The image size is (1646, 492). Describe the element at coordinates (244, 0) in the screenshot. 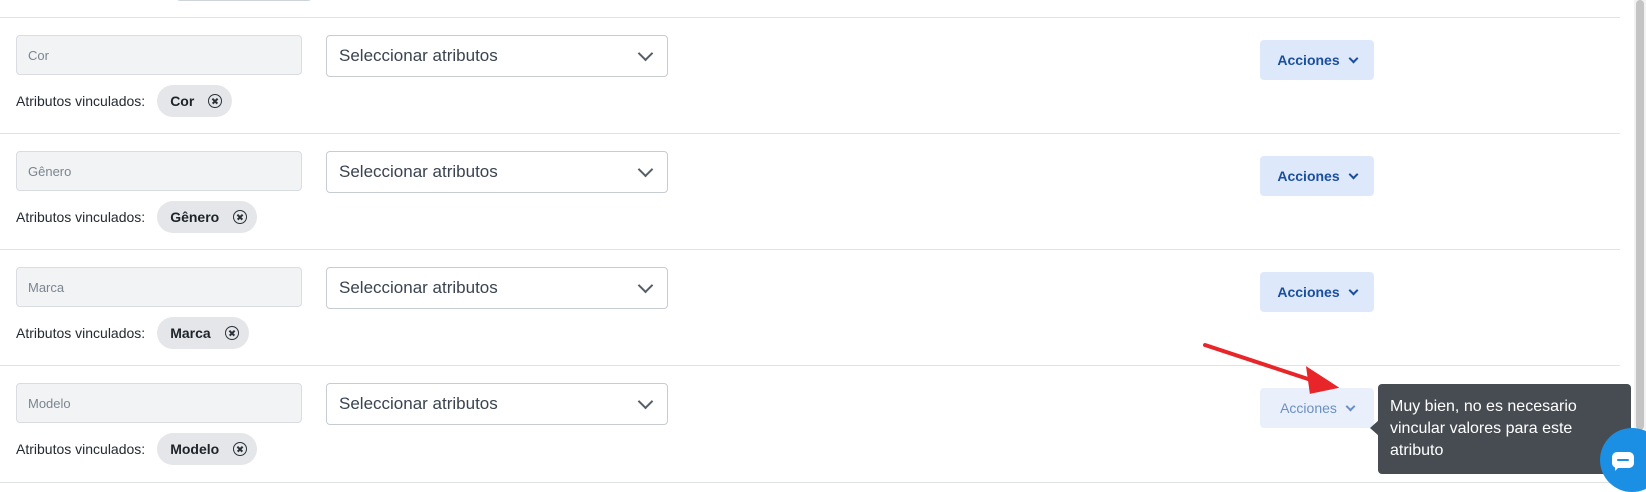

I see `previous-row-field-edge` at that location.